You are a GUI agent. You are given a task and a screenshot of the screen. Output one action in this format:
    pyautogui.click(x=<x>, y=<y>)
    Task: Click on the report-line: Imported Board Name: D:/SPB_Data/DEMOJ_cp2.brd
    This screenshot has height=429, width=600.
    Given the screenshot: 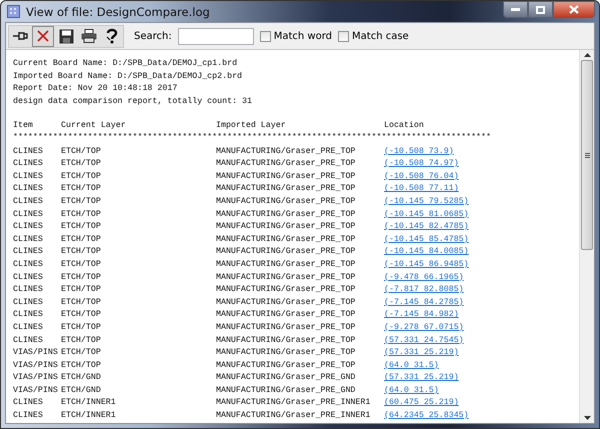 What is the action you would take?
    pyautogui.click(x=128, y=76)
    